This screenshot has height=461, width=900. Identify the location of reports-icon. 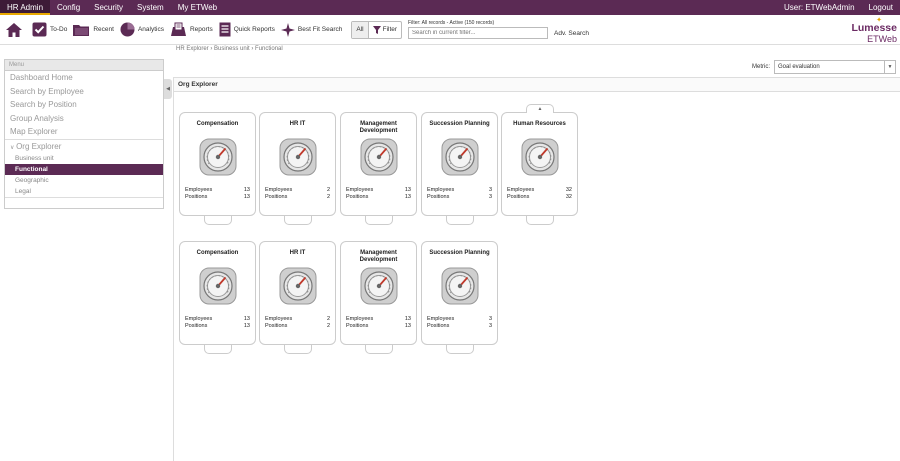
(178, 29).